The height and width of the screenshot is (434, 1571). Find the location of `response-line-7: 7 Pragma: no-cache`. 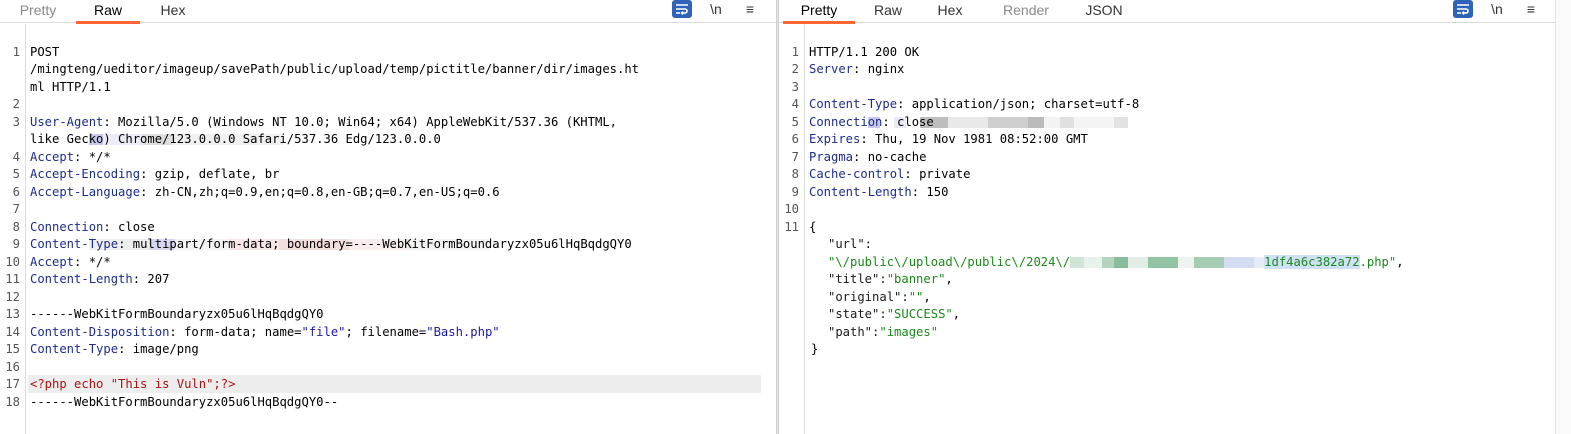

response-line-7: 7 Pragma: no-cache is located at coordinates (859, 156).